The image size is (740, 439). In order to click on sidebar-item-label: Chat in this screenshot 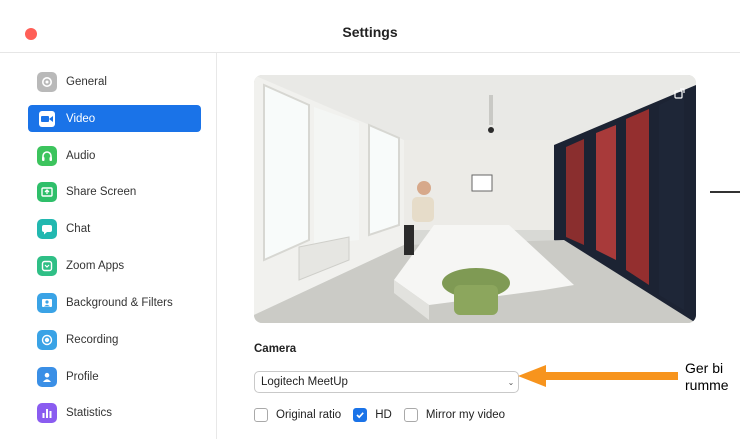, I will do `click(78, 228)`.